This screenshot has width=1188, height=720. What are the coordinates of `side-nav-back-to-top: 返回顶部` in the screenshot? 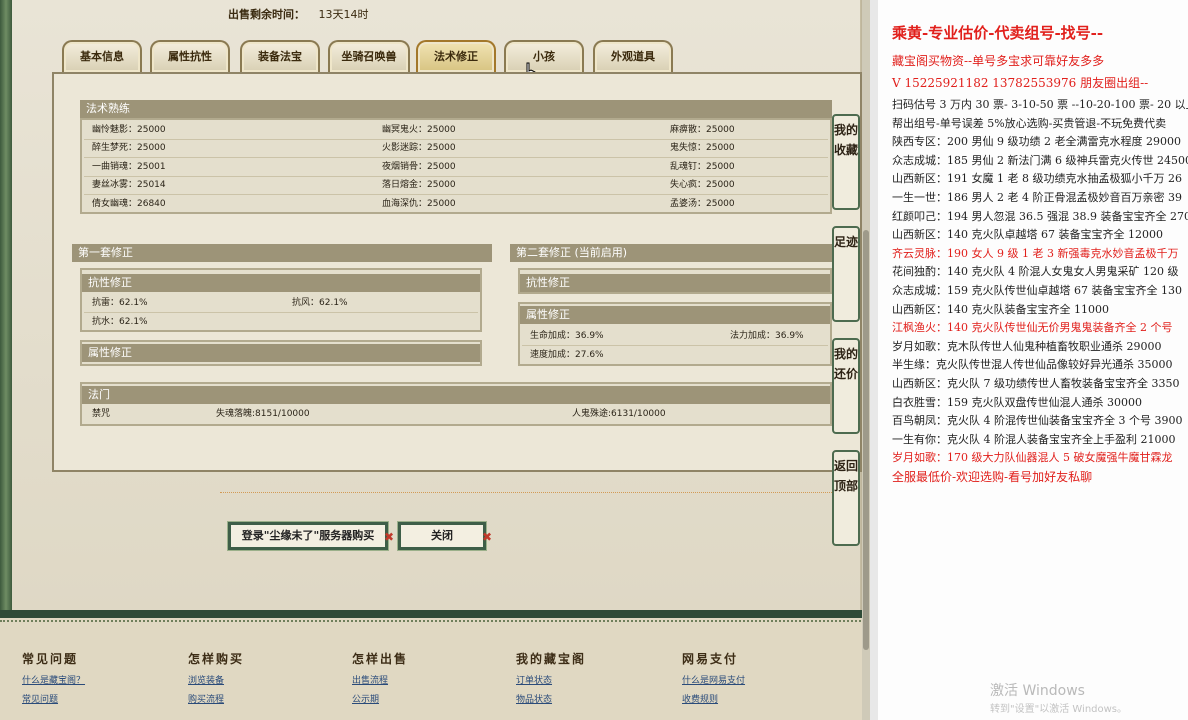 It's located at (846, 498).